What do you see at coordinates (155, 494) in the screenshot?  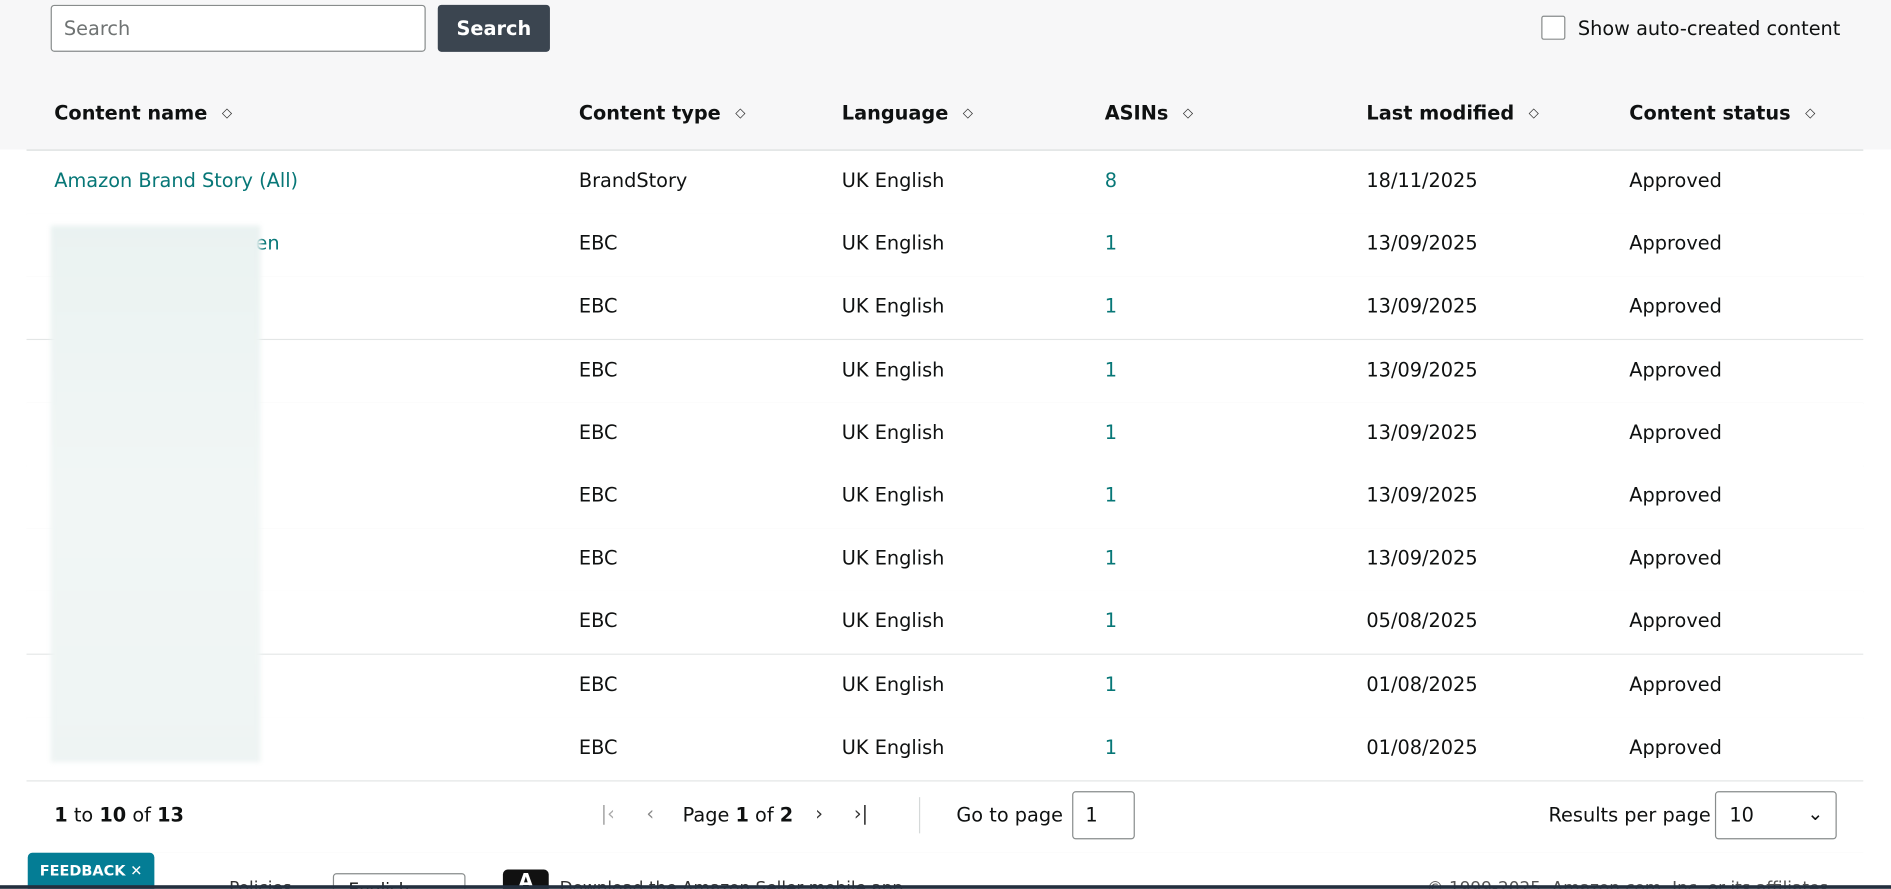 I see `redacted-content-names` at bounding box center [155, 494].